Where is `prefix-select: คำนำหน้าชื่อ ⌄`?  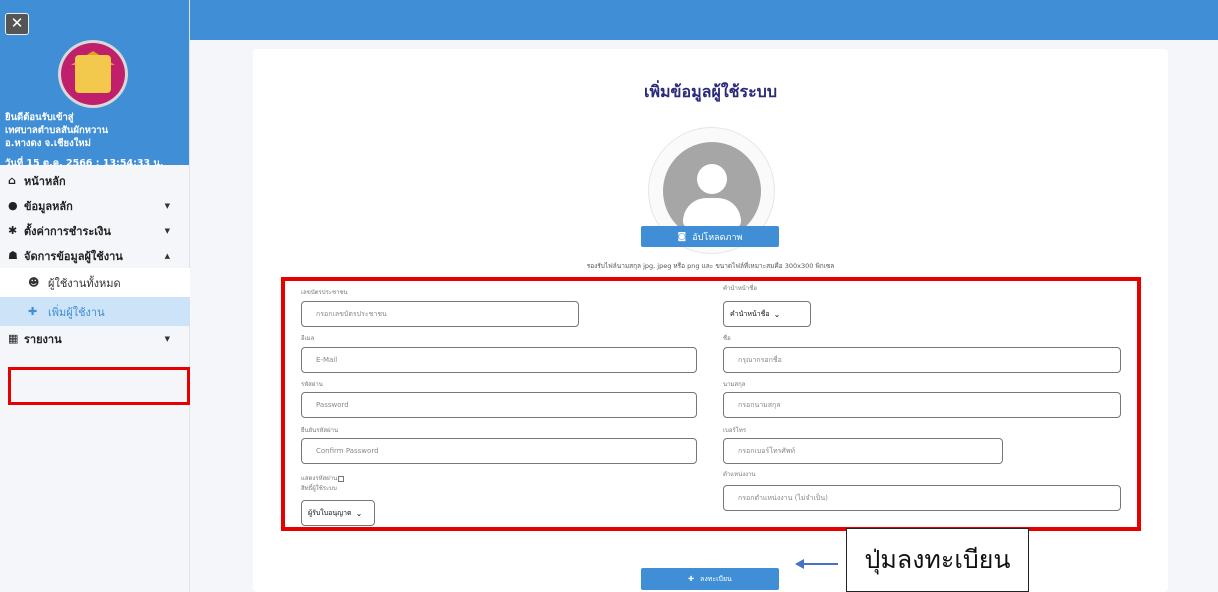 prefix-select: คำนำหน้าชื่อ ⌄ is located at coordinates (767, 314).